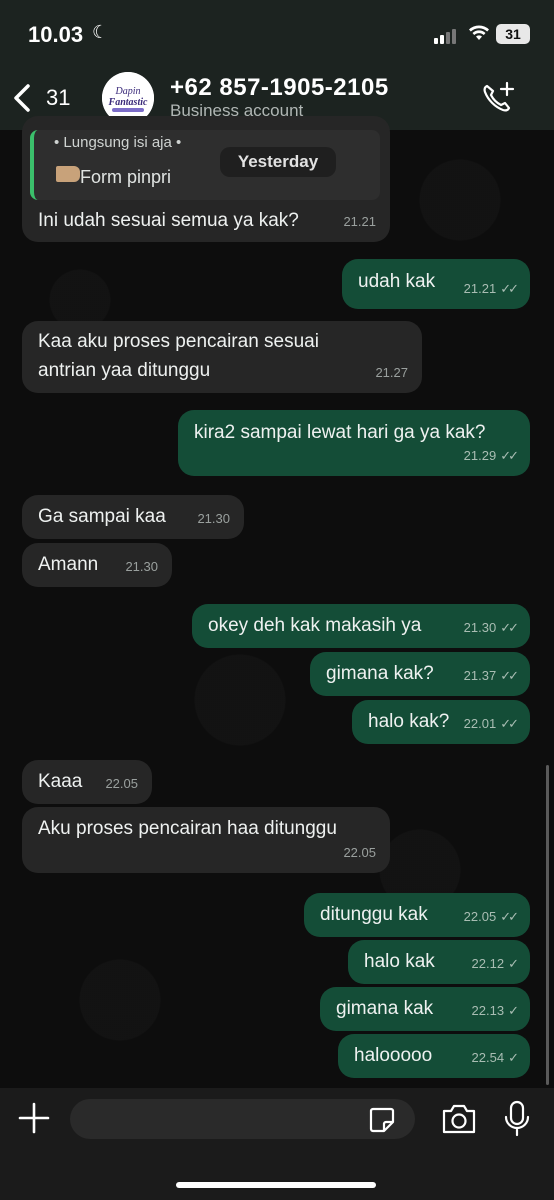 This screenshot has width=554, height=1200. Describe the element at coordinates (495, 963) in the screenshot. I see `message-time: 22.12 ✓` at that location.